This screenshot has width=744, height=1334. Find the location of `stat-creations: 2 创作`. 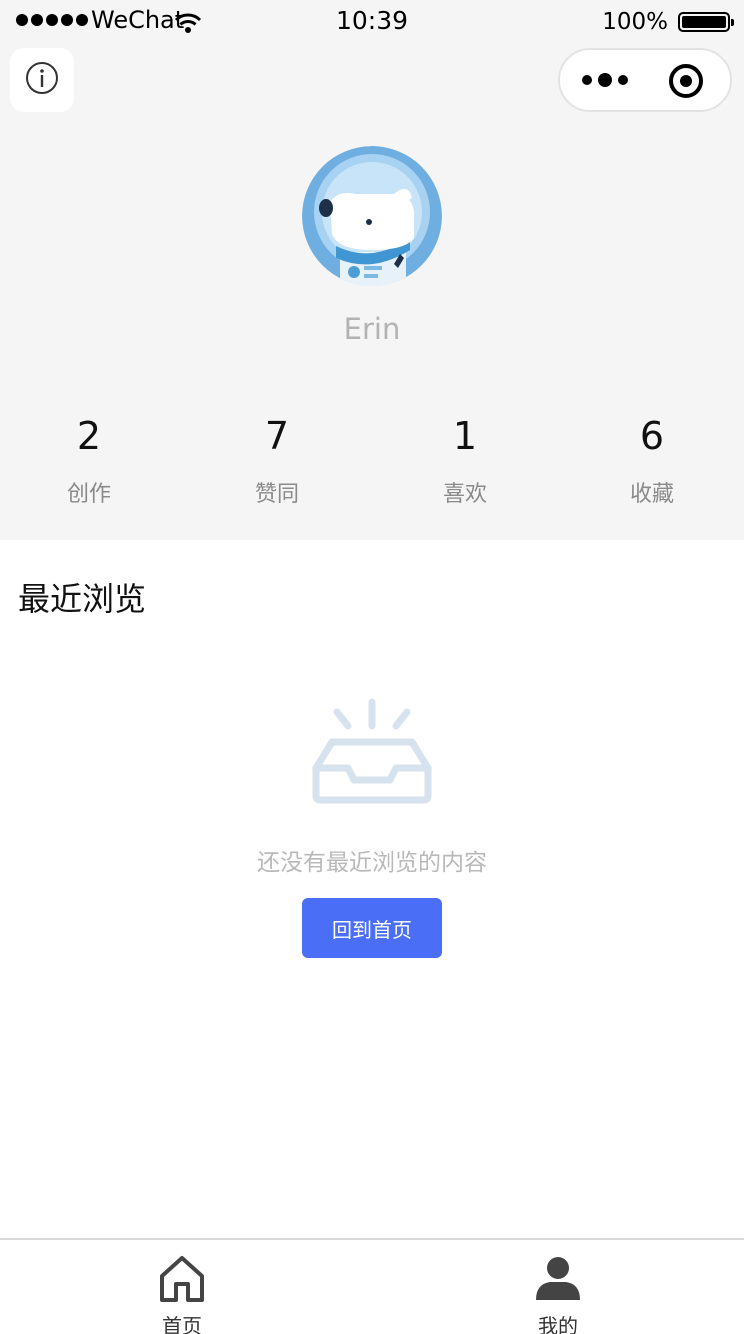

stat-creations: 2 创作 is located at coordinates (89, 459).